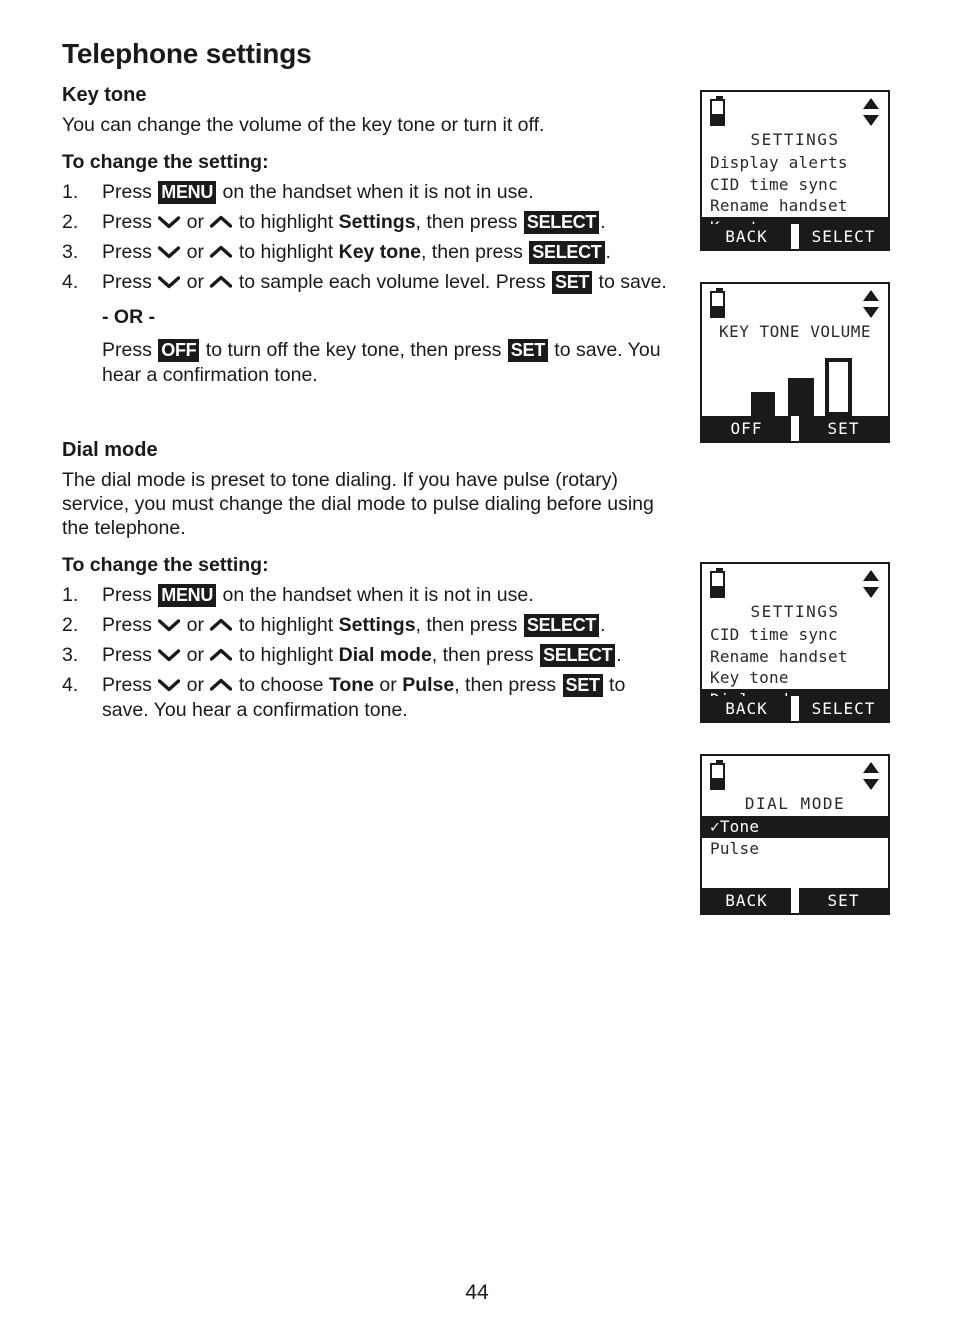 The image size is (954, 1336). What do you see at coordinates (795, 803) in the screenshot?
I see `lcd-title: DIAL MODE` at bounding box center [795, 803].